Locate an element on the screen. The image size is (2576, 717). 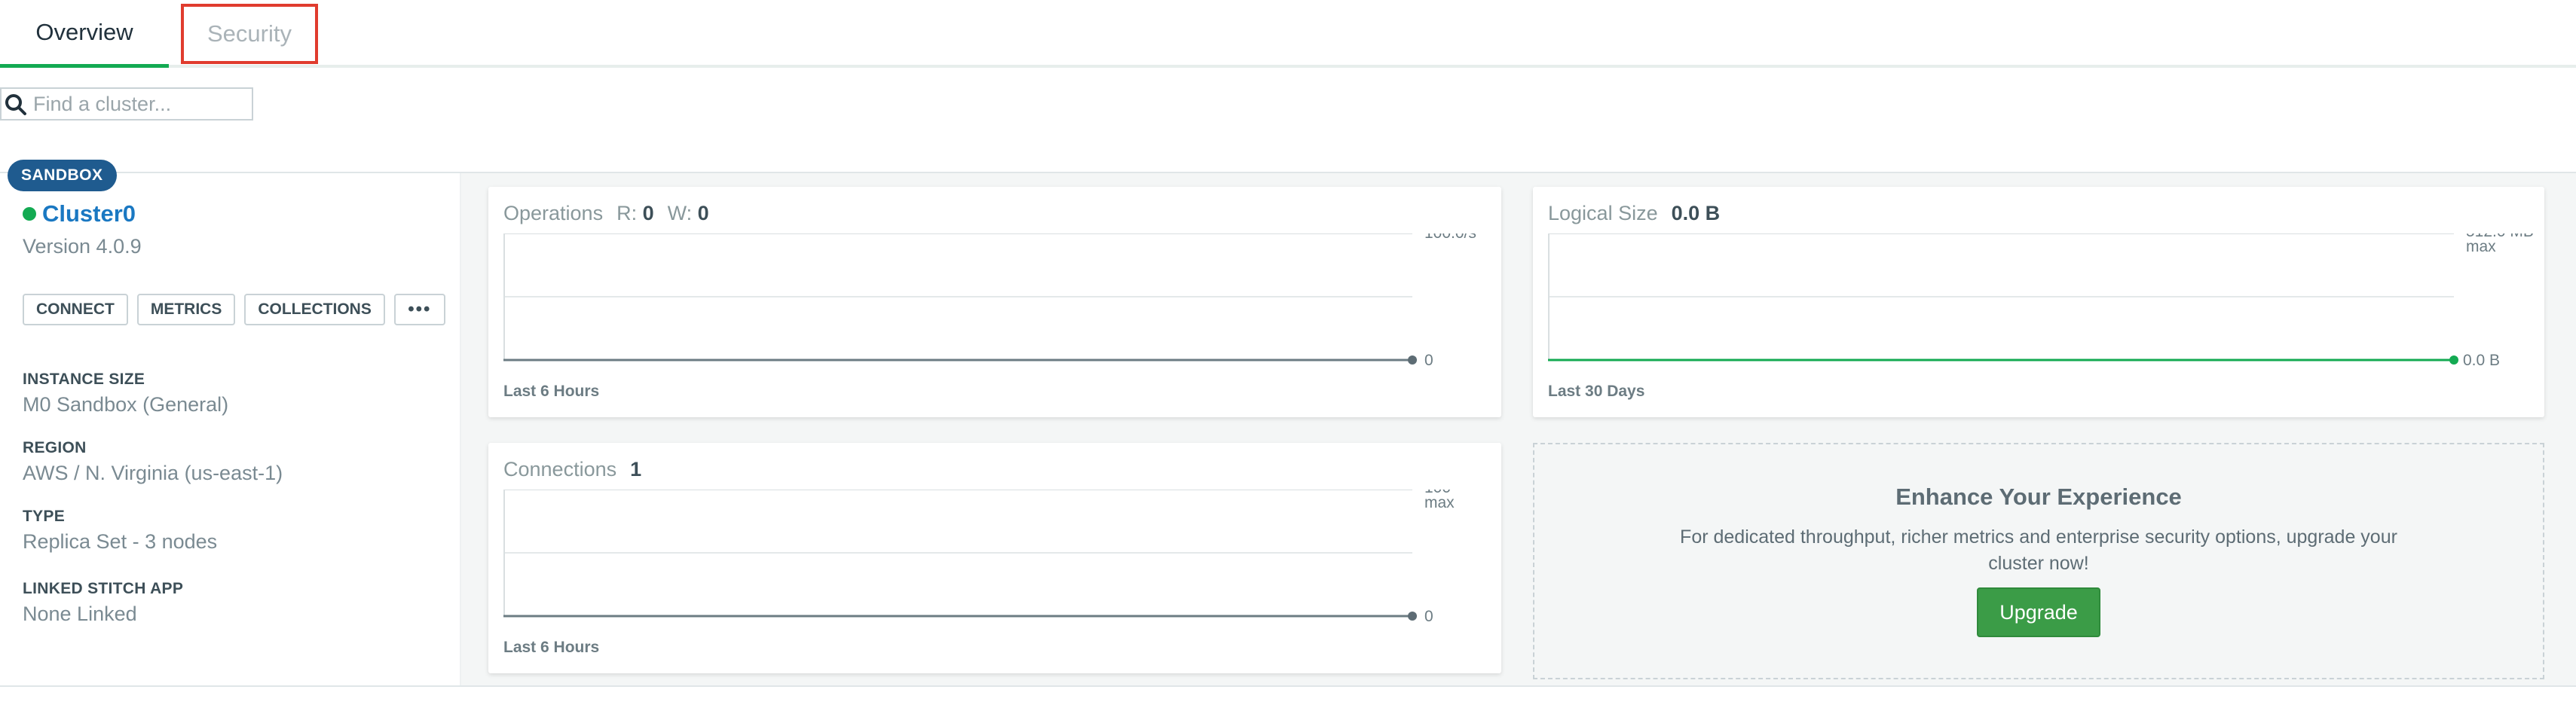
tab-overview-label: Overview is located at coordinates (84, 32).